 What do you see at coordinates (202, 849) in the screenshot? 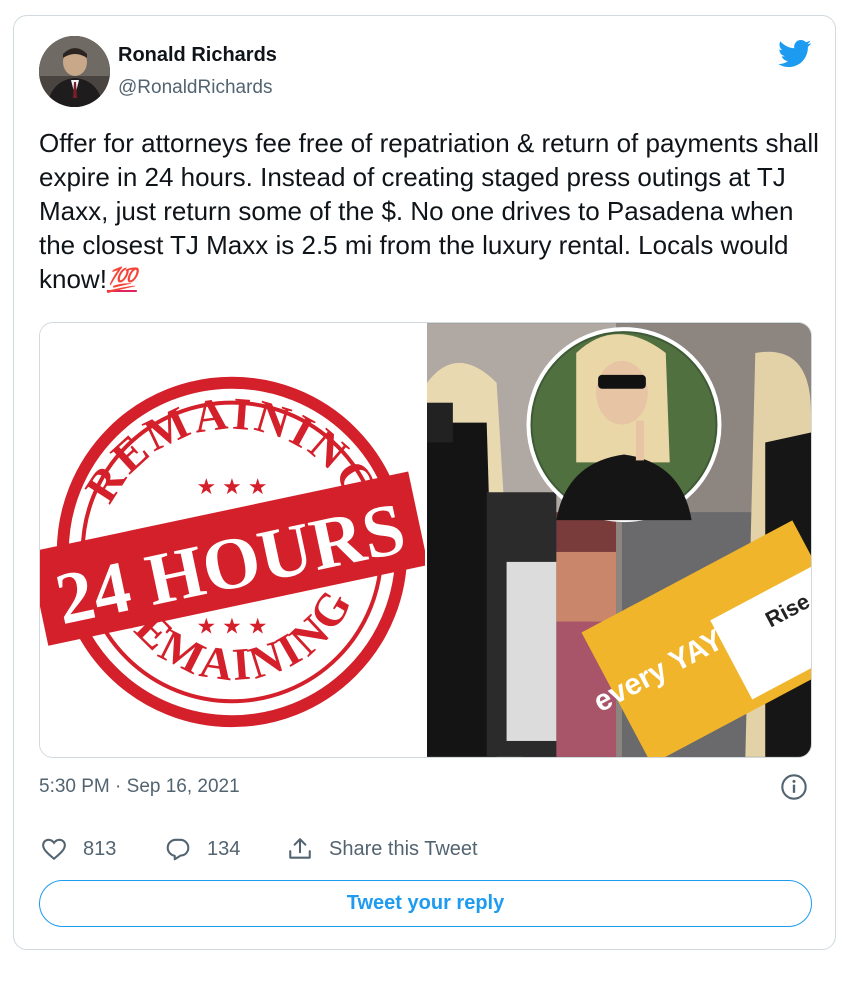
I see `reply-button: 134` at bounding box center [202, 849].